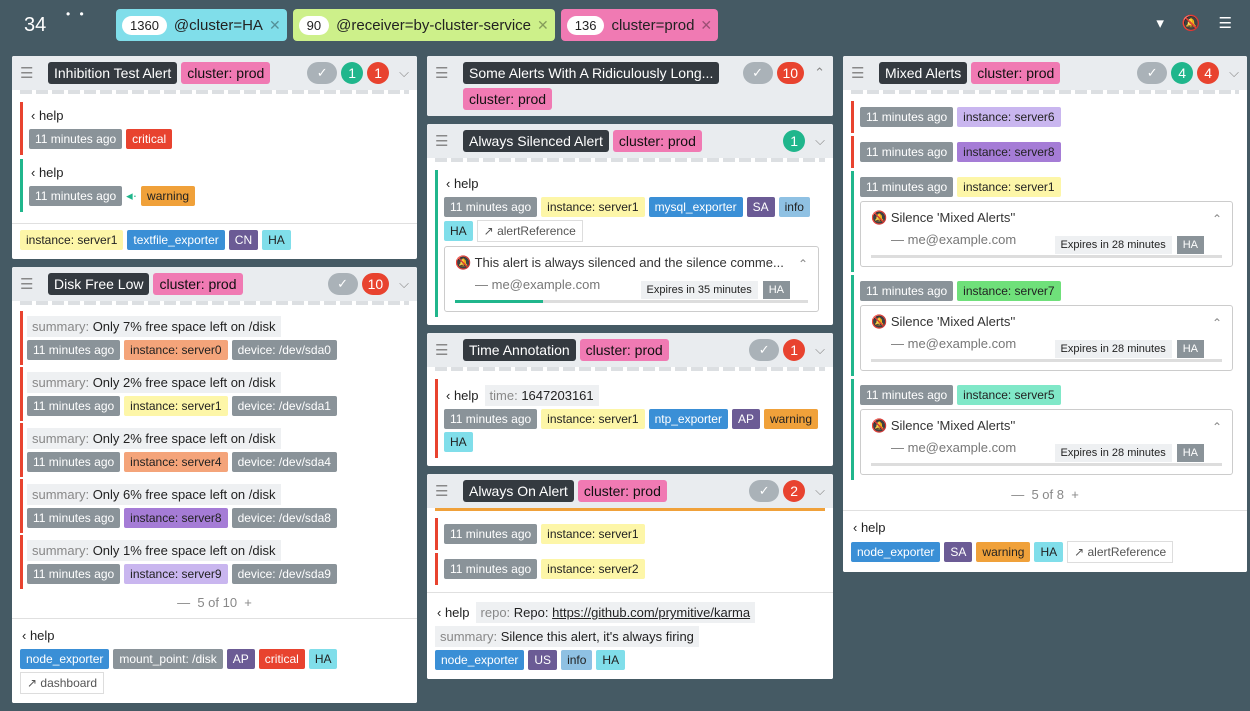 The width and height of the screenshot is (1250, 711). I want to click on alert-count: 34, so click(35, 24).